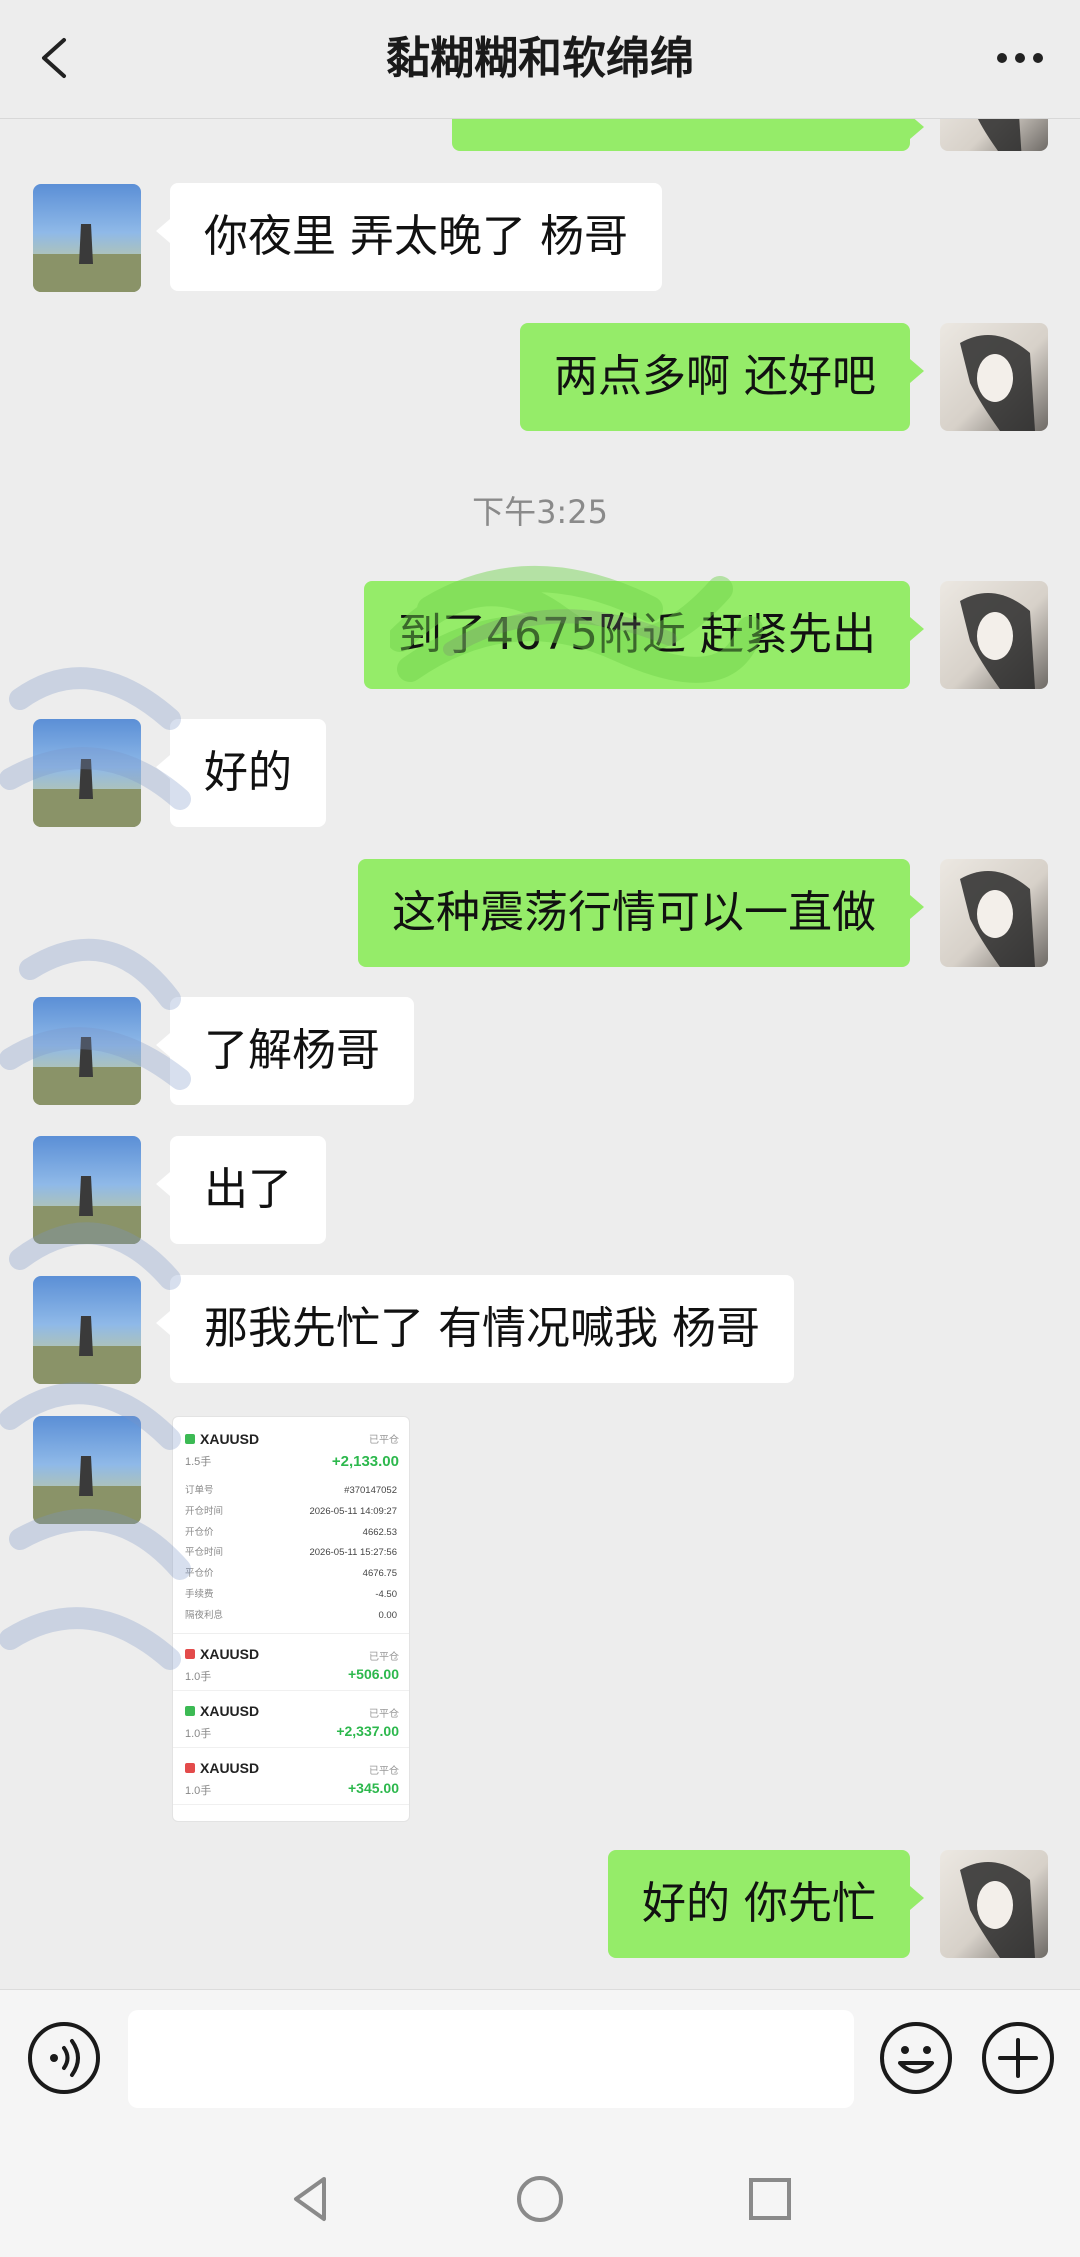 The image size is (1080, 2257). I want to click on system-navigation-bar, so click(540, 2198).